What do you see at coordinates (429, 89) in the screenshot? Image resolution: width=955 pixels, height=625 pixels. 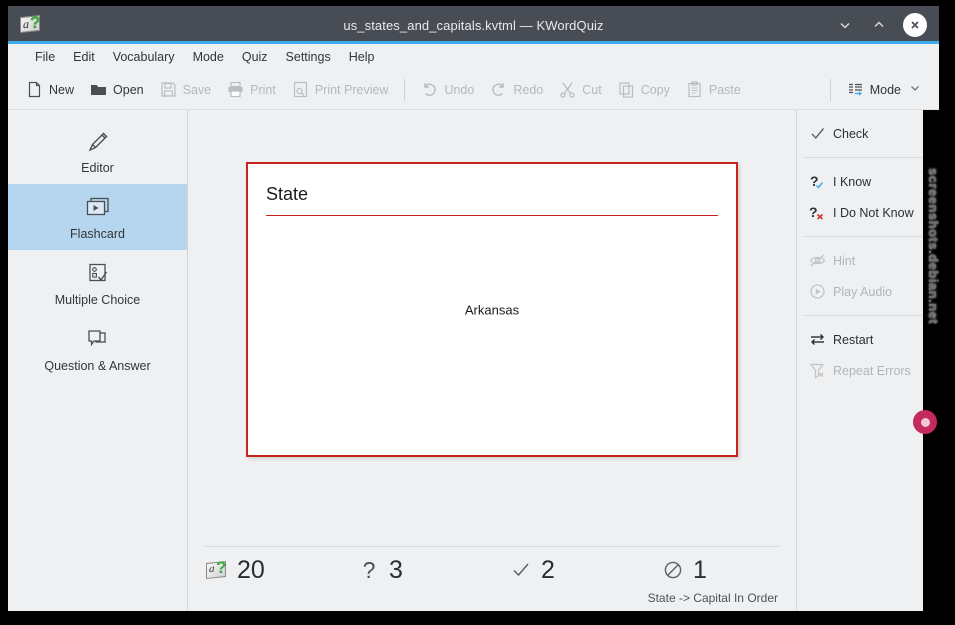 I see `undo-arrow-icon` at bounding box center [429, 89].